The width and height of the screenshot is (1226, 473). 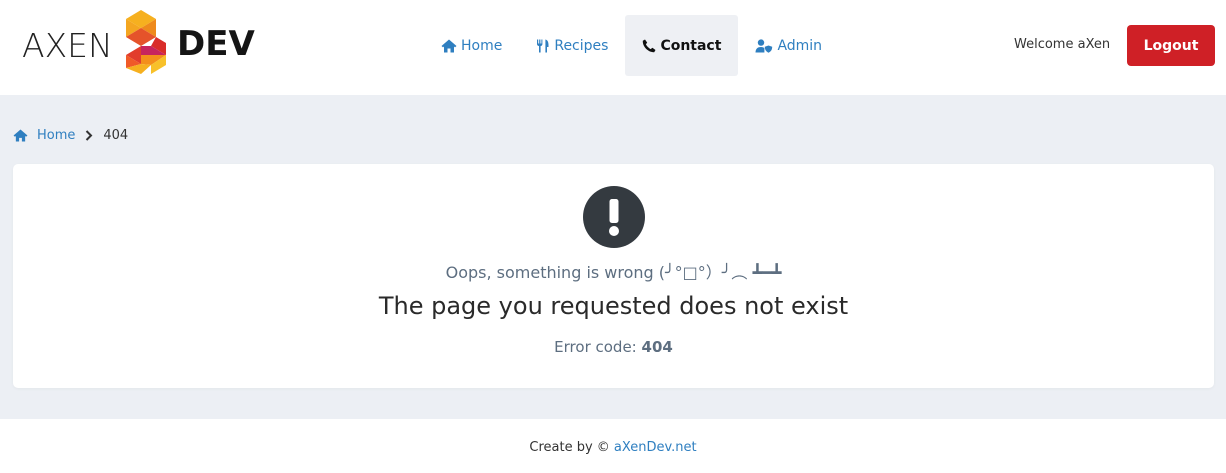 What do you see at coordinates (800, 45) in the screenshot?
I see `nav-label-admin: Admin` at bounding box center [800, 45].